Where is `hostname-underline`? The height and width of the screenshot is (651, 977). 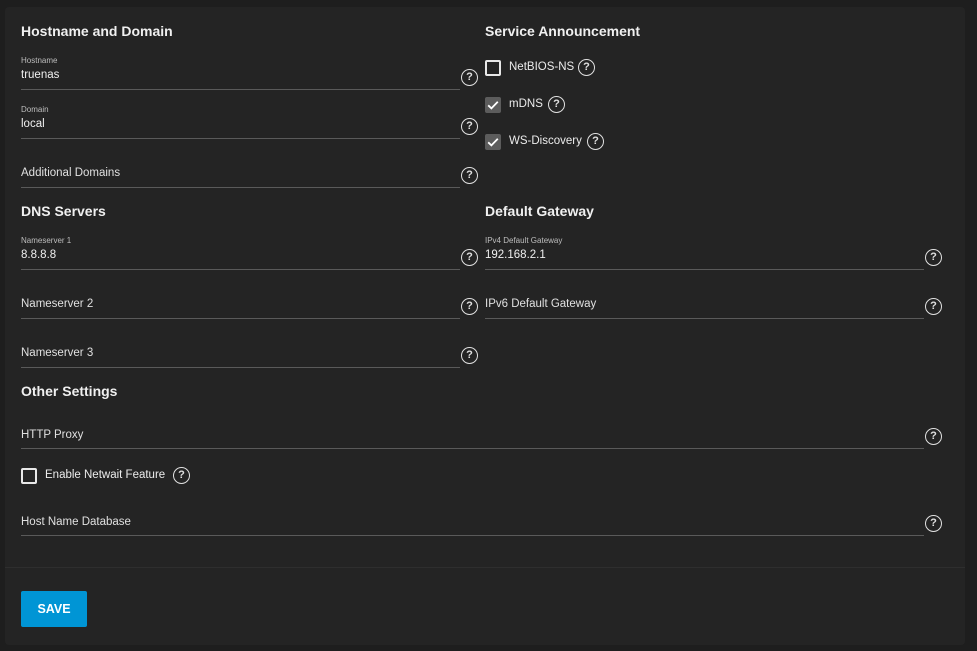
hostname-underline is located at coordinates (240, 89).